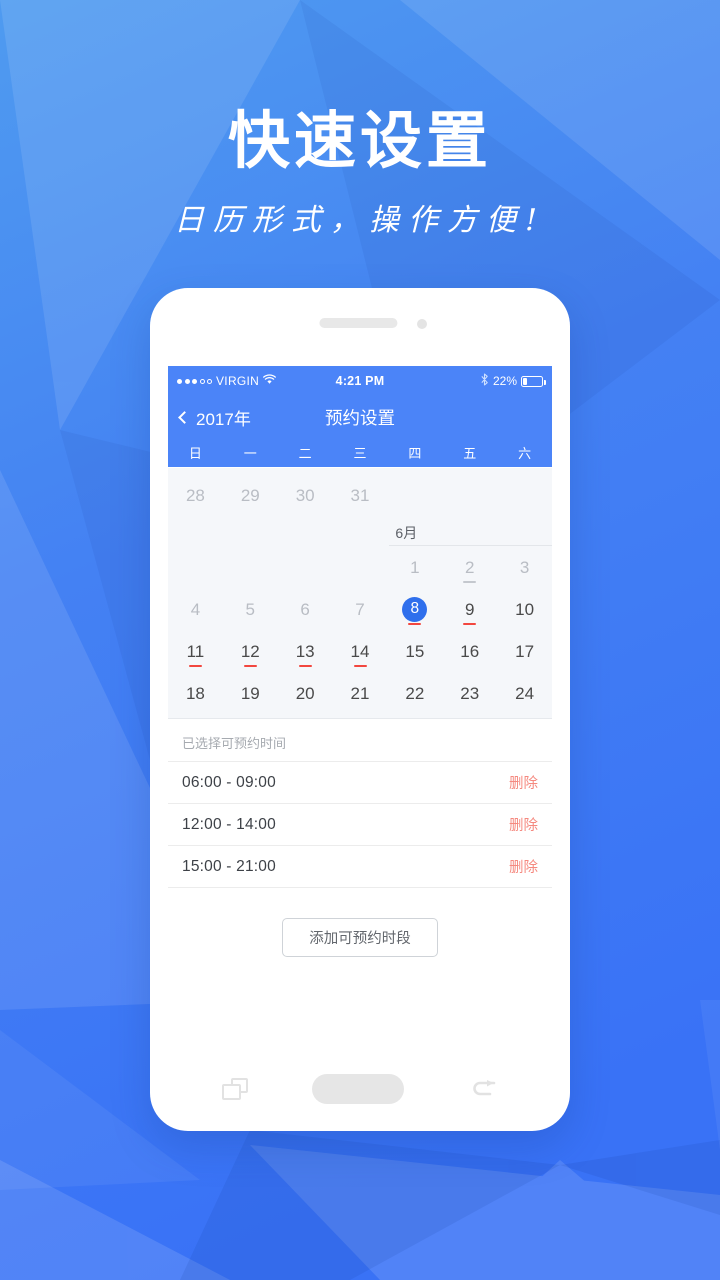  Describe the element at coordinates (524, 567) in the screenshot. I see `calendar-day-3: 3` at that location.